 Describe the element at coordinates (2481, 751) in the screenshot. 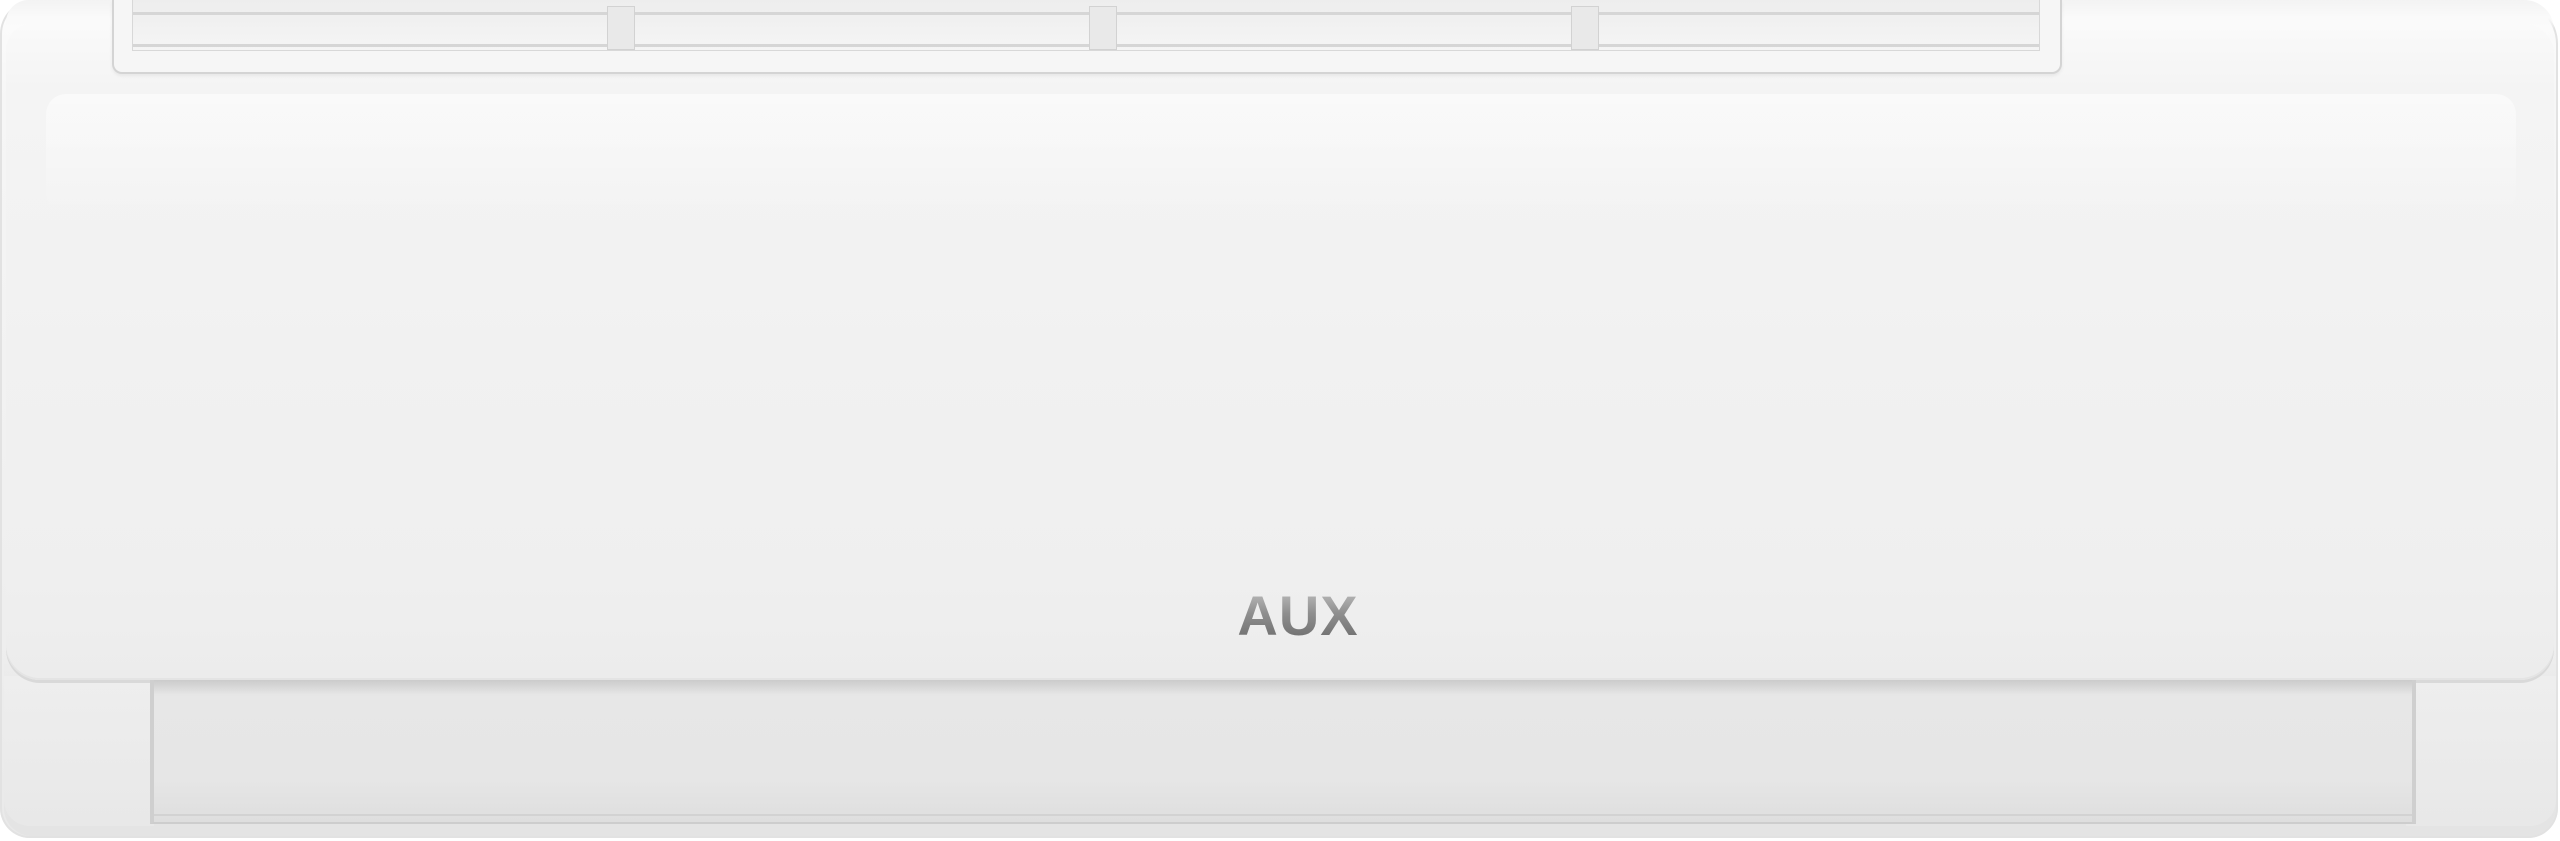

I see `right-side-cap` at that location.